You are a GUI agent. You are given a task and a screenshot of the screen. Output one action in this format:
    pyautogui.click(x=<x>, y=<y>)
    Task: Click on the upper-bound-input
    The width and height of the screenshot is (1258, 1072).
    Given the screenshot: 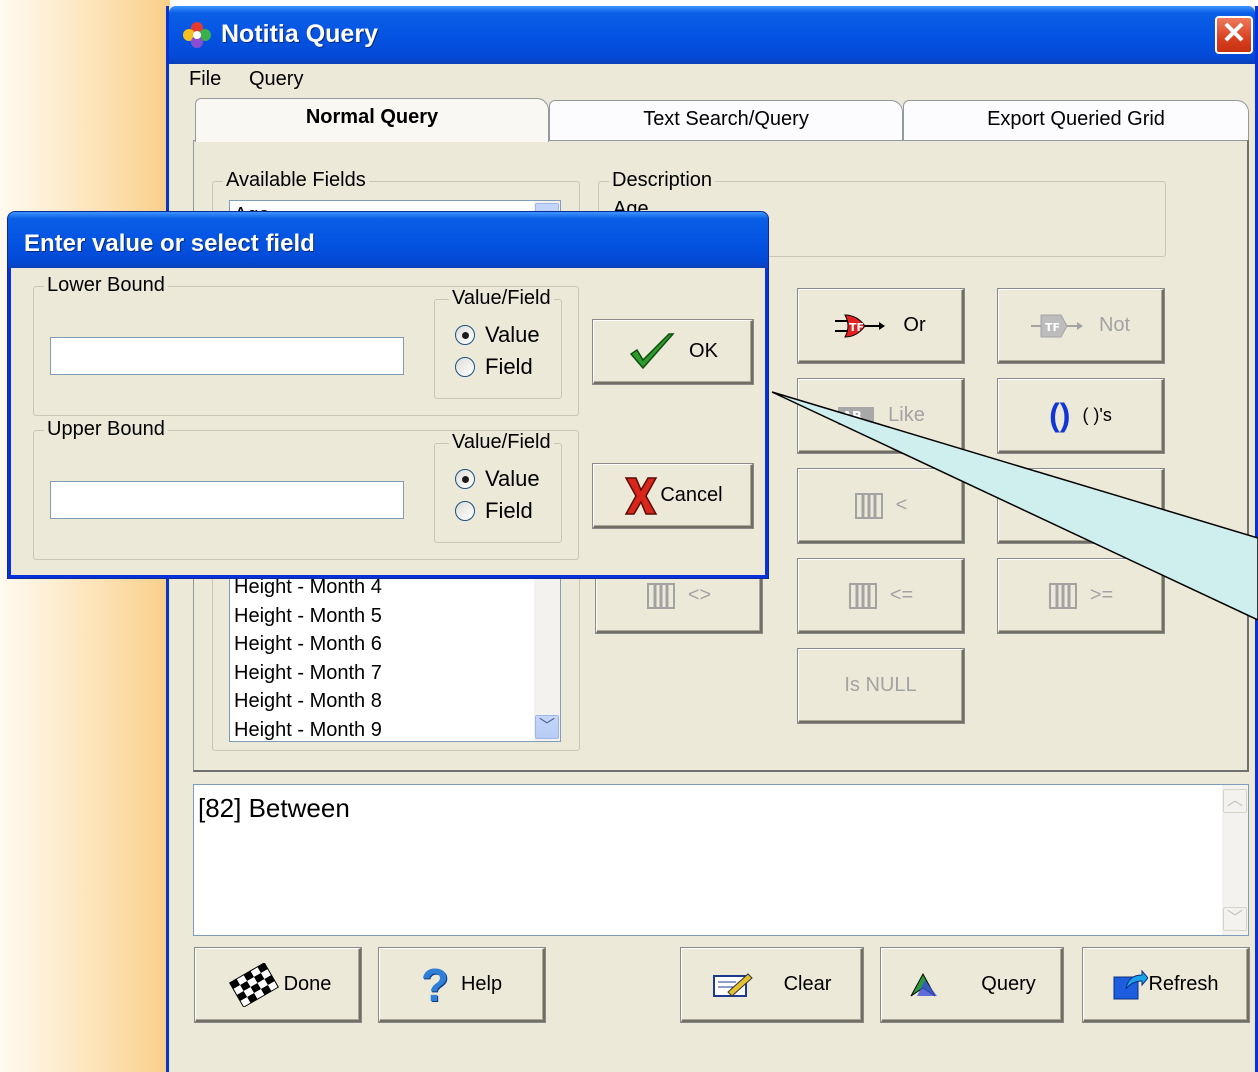 What is the action you would take?
    pyautogui.click(x=227, y=500)
    